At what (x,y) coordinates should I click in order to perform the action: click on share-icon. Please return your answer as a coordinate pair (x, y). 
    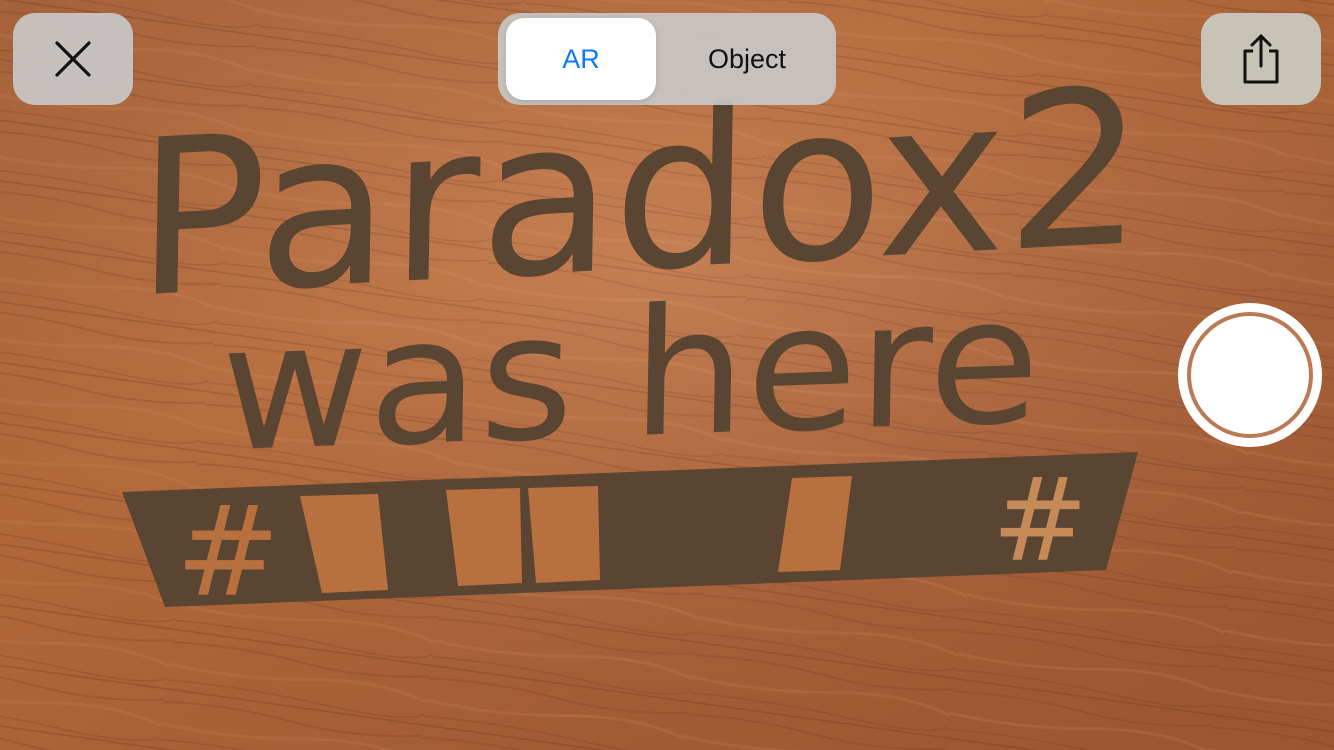
    Looking at the image, I should click on (1261, 59).